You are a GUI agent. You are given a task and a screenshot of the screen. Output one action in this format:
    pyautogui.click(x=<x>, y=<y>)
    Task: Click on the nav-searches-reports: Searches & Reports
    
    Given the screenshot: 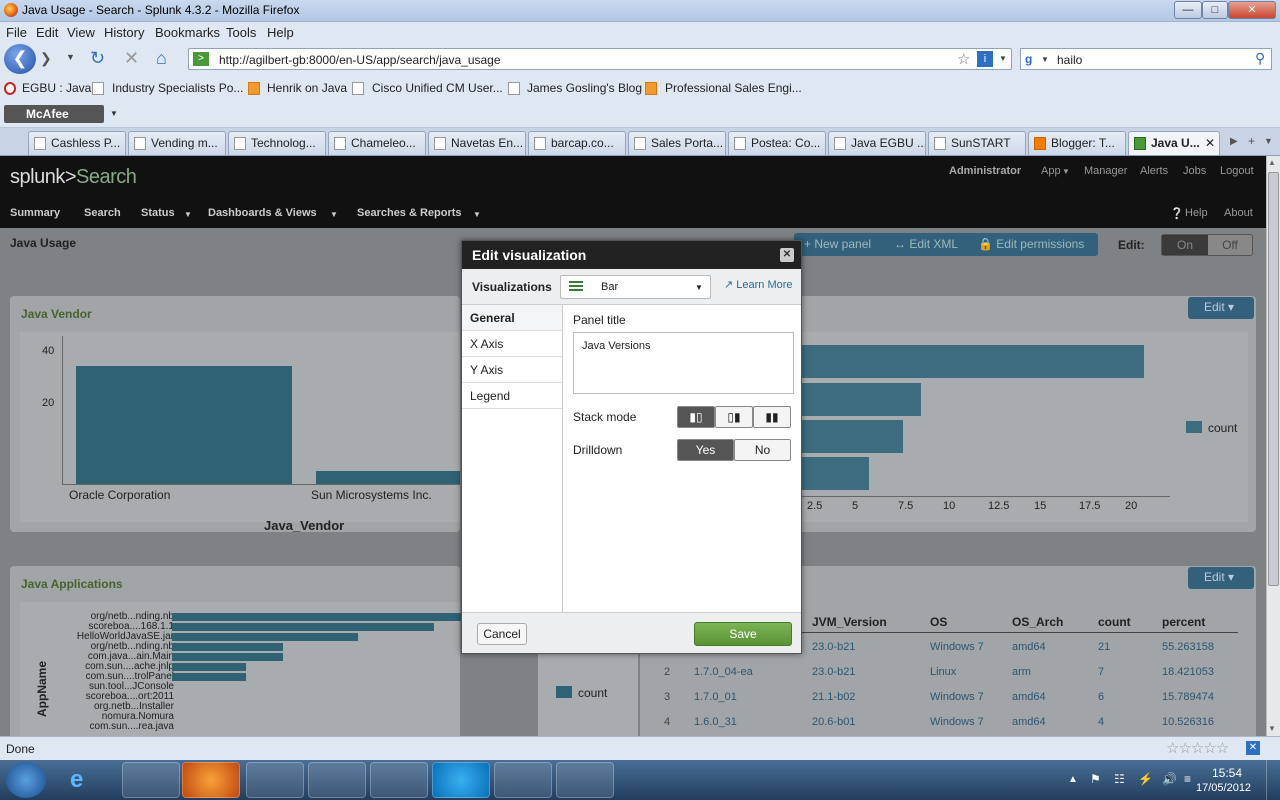 What is the action you would take?
    pyautogui.click(x=409, y=213)
    